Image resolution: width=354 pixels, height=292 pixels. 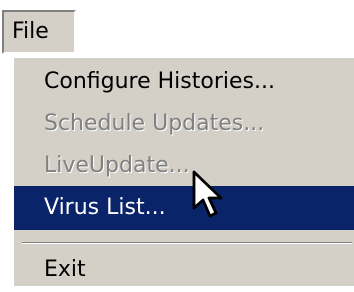 I want to click on arrow-pointer-icon, so click(x=207, y=194).